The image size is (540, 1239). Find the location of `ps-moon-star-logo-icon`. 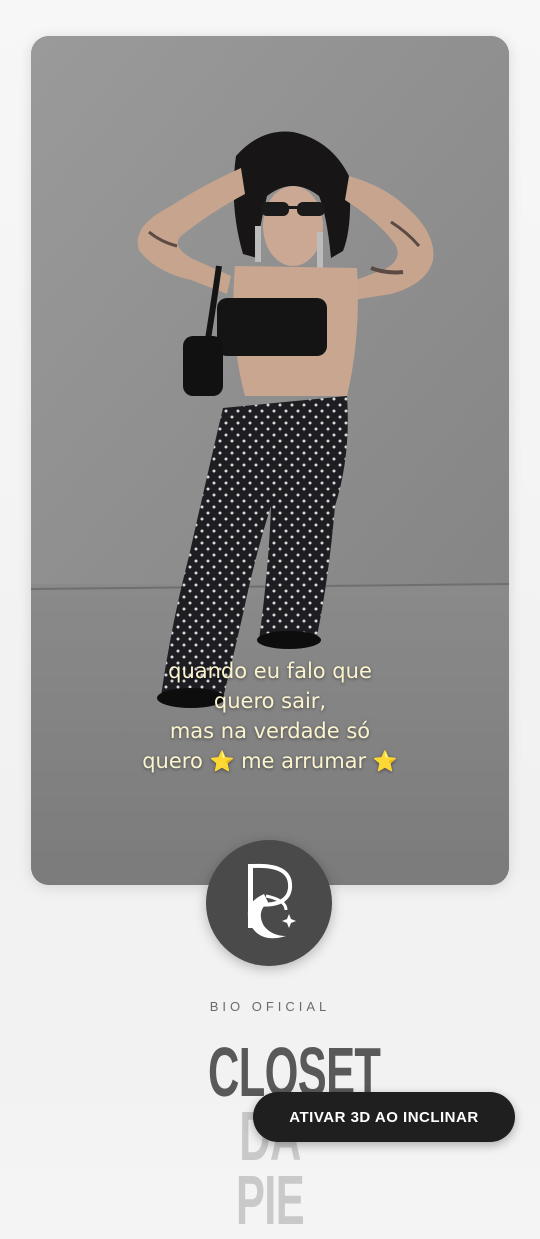

ps-moon-star-logo-icon is located at coordinates (271, 901).